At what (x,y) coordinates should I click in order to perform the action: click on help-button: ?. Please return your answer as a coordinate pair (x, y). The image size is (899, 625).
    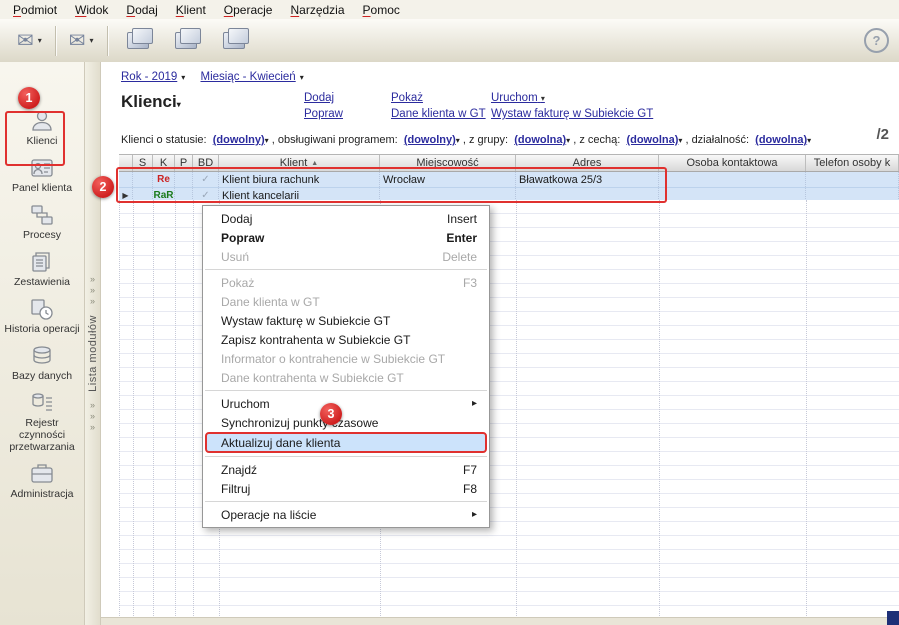
    Looking at the image, I should click on (876, 40).